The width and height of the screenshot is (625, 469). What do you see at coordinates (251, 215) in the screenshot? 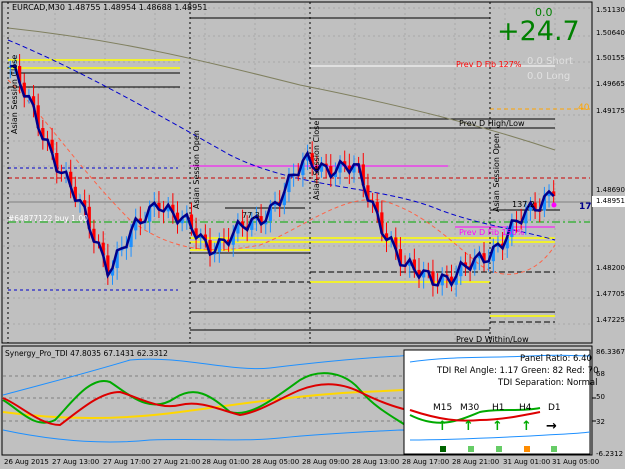
I see `range-label-1: 77.3` at bounding box center [251, 215].